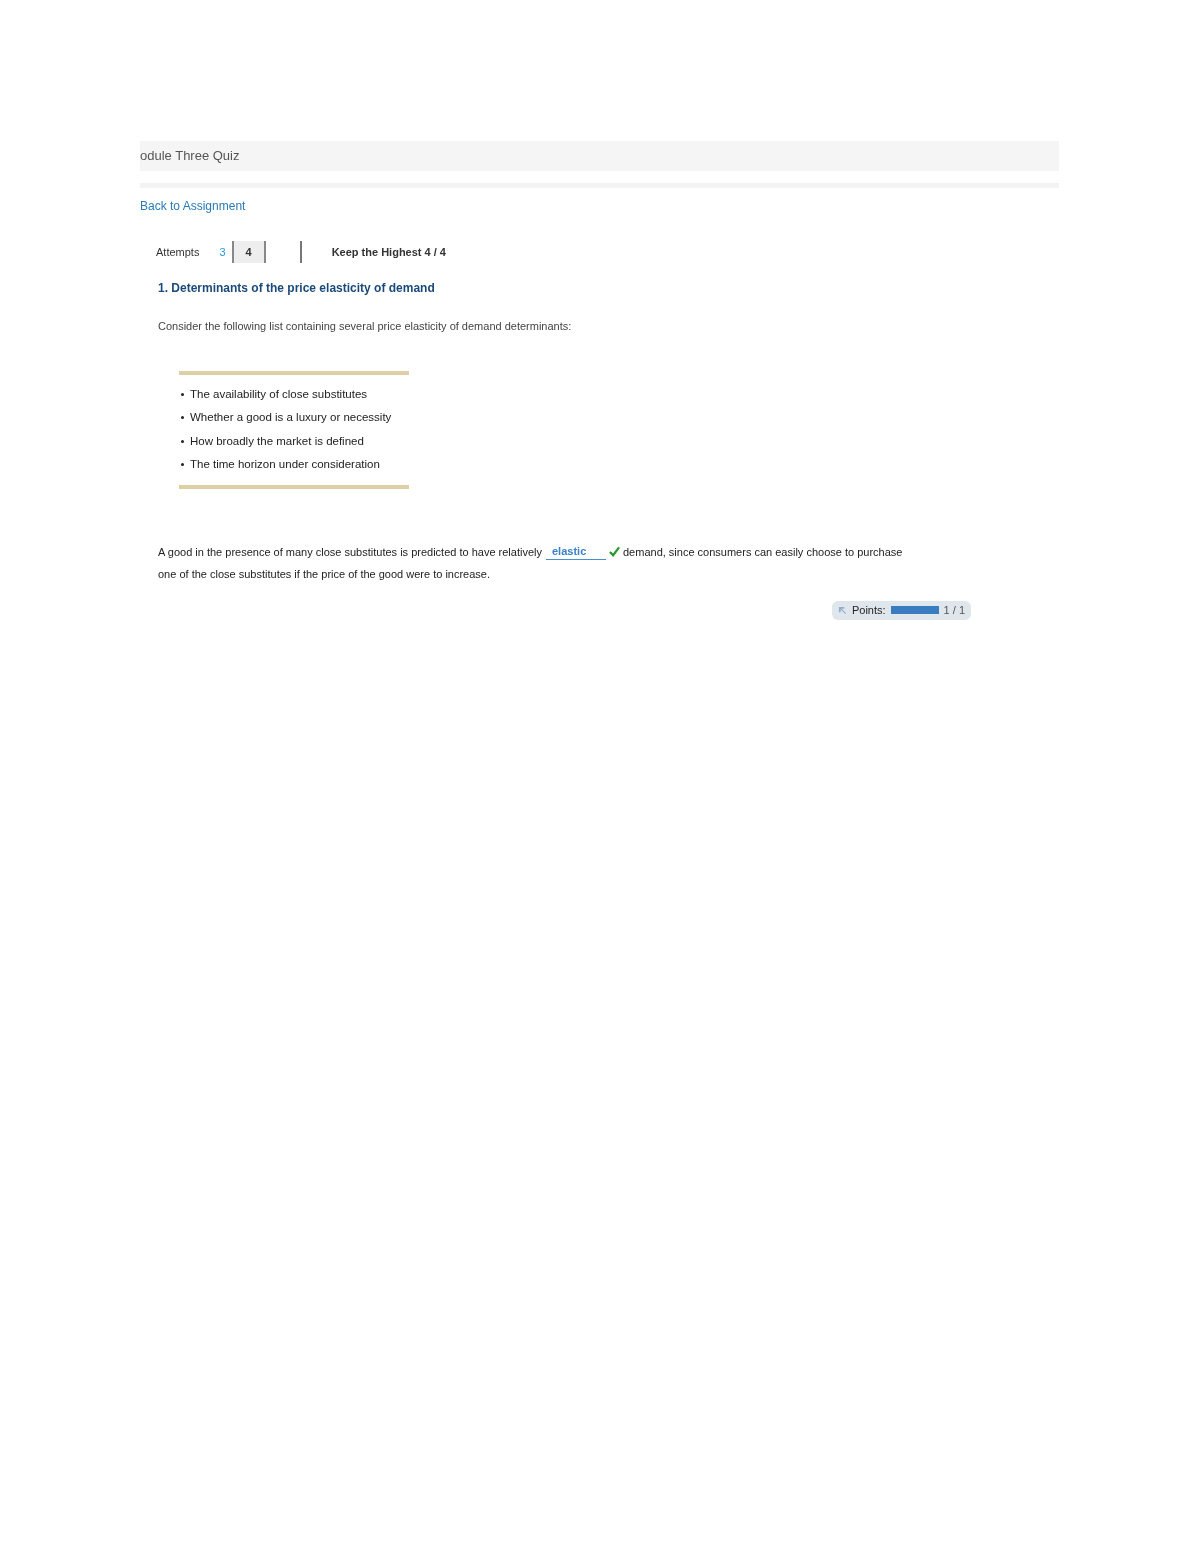  What do you see at coordinates (365, 326) in the screenshot?
I see `question-intro: Consider the following list containing several price elasticity of demand determinants:` at bounding box center [365, 326].